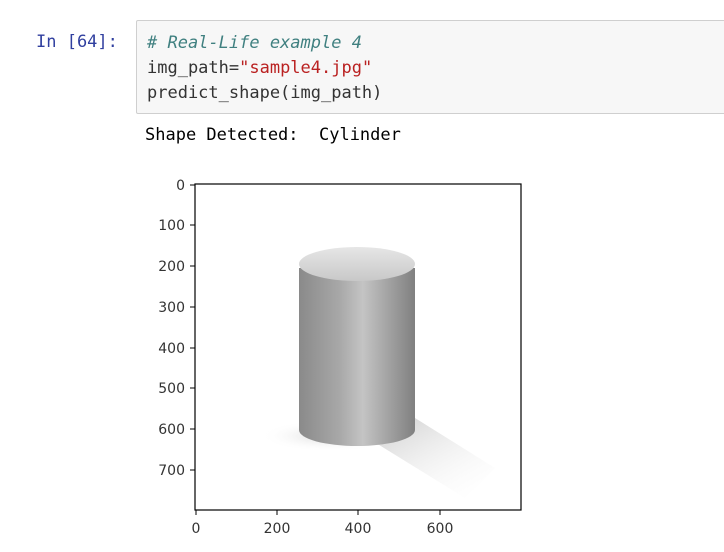  Describe the element at coordinates (171, 308) in the screenshot. I see `y-tick-label: 300` at that location.